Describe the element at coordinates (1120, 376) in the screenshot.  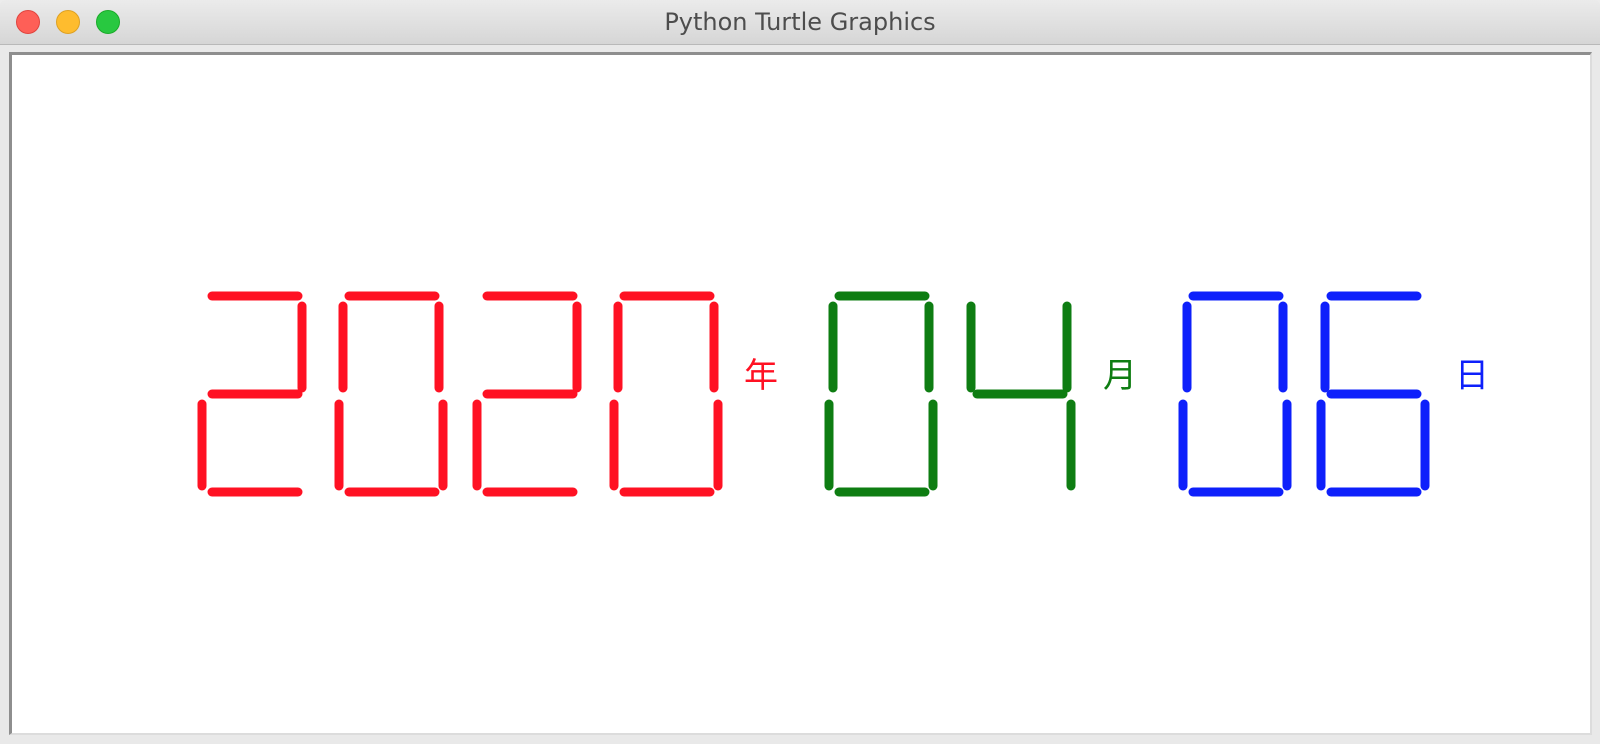
I see `month-unit-label: 月` at that location.